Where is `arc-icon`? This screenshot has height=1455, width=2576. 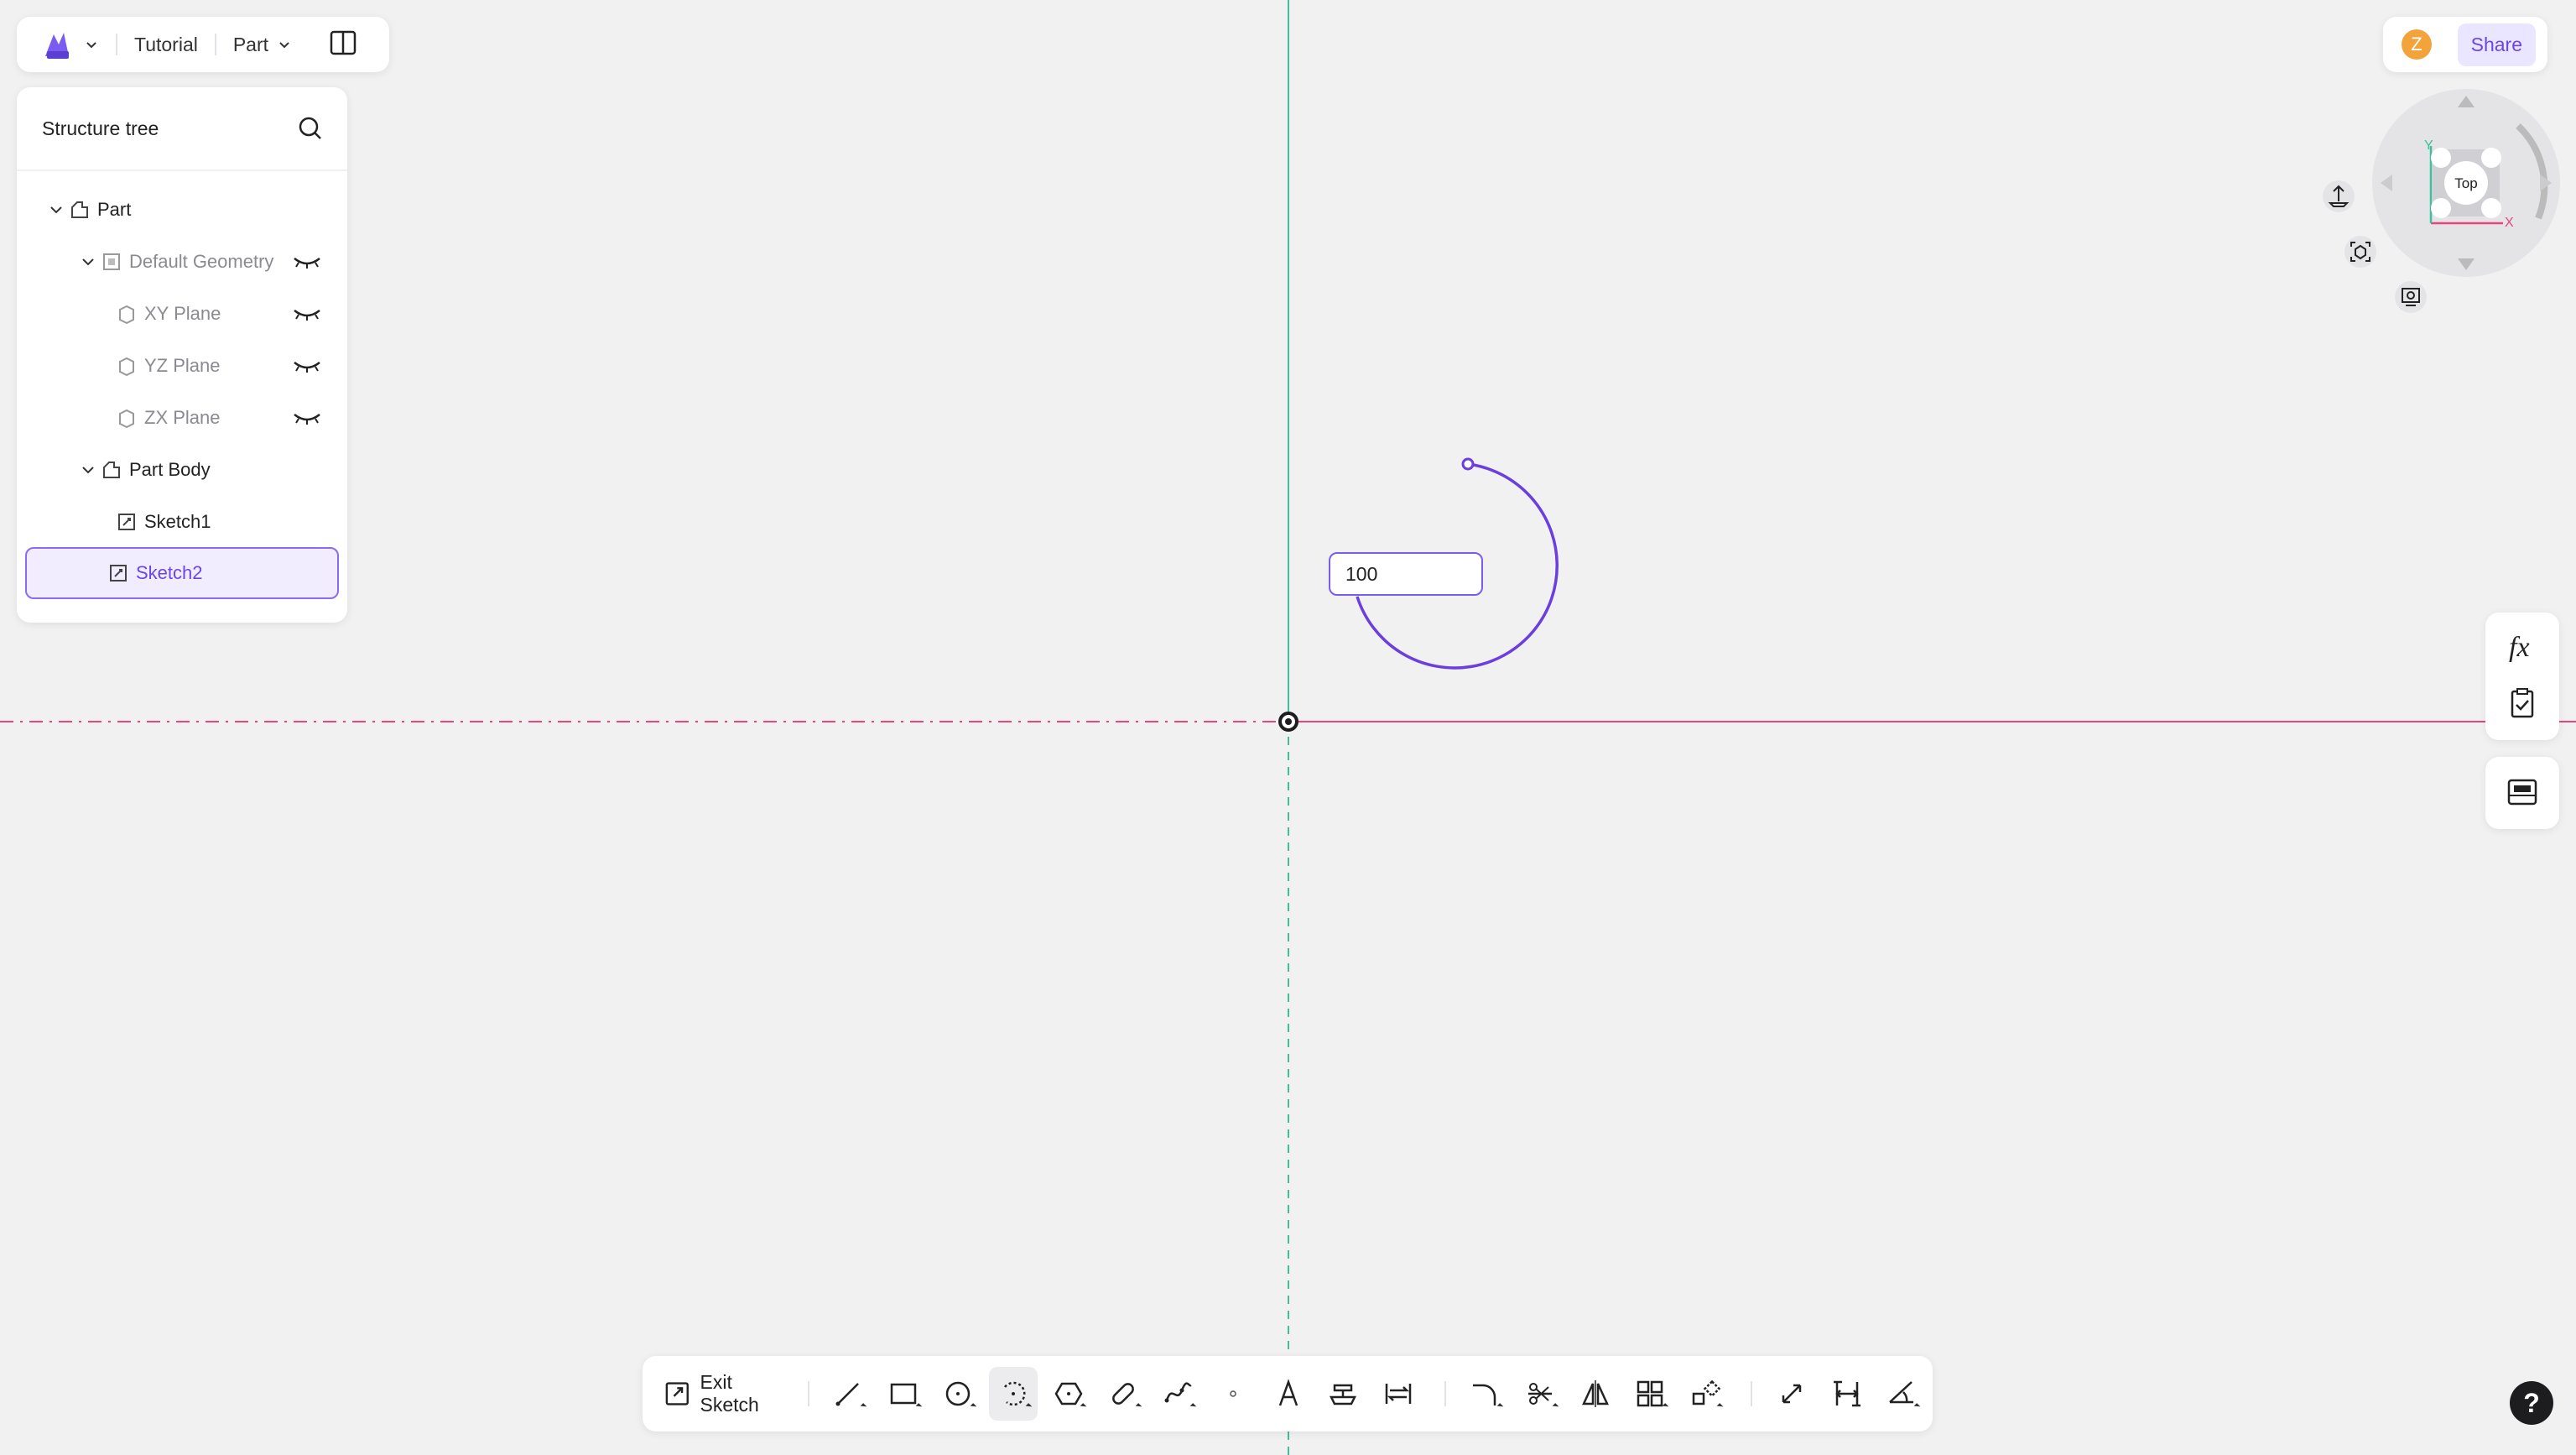 arc-icon is located at coordinates (1014, 1393).